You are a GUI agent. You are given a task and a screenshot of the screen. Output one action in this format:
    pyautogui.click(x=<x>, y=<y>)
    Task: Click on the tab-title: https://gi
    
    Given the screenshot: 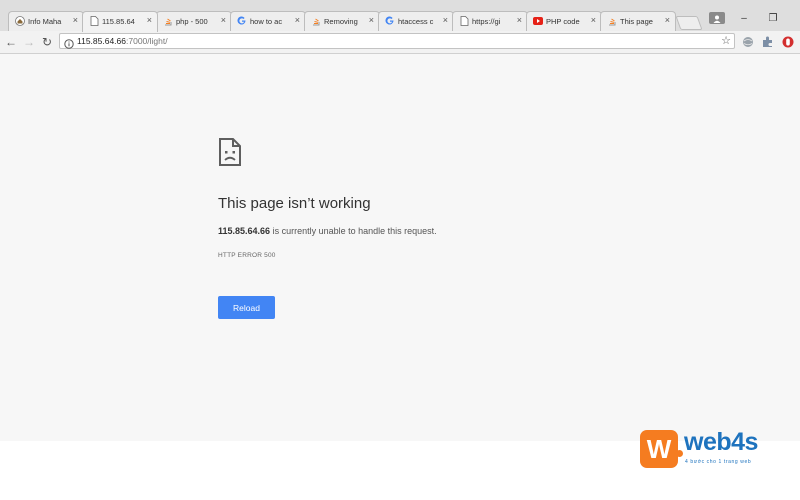 What is the action you would take?
    pyautogui.click(x=486, y=21)
    